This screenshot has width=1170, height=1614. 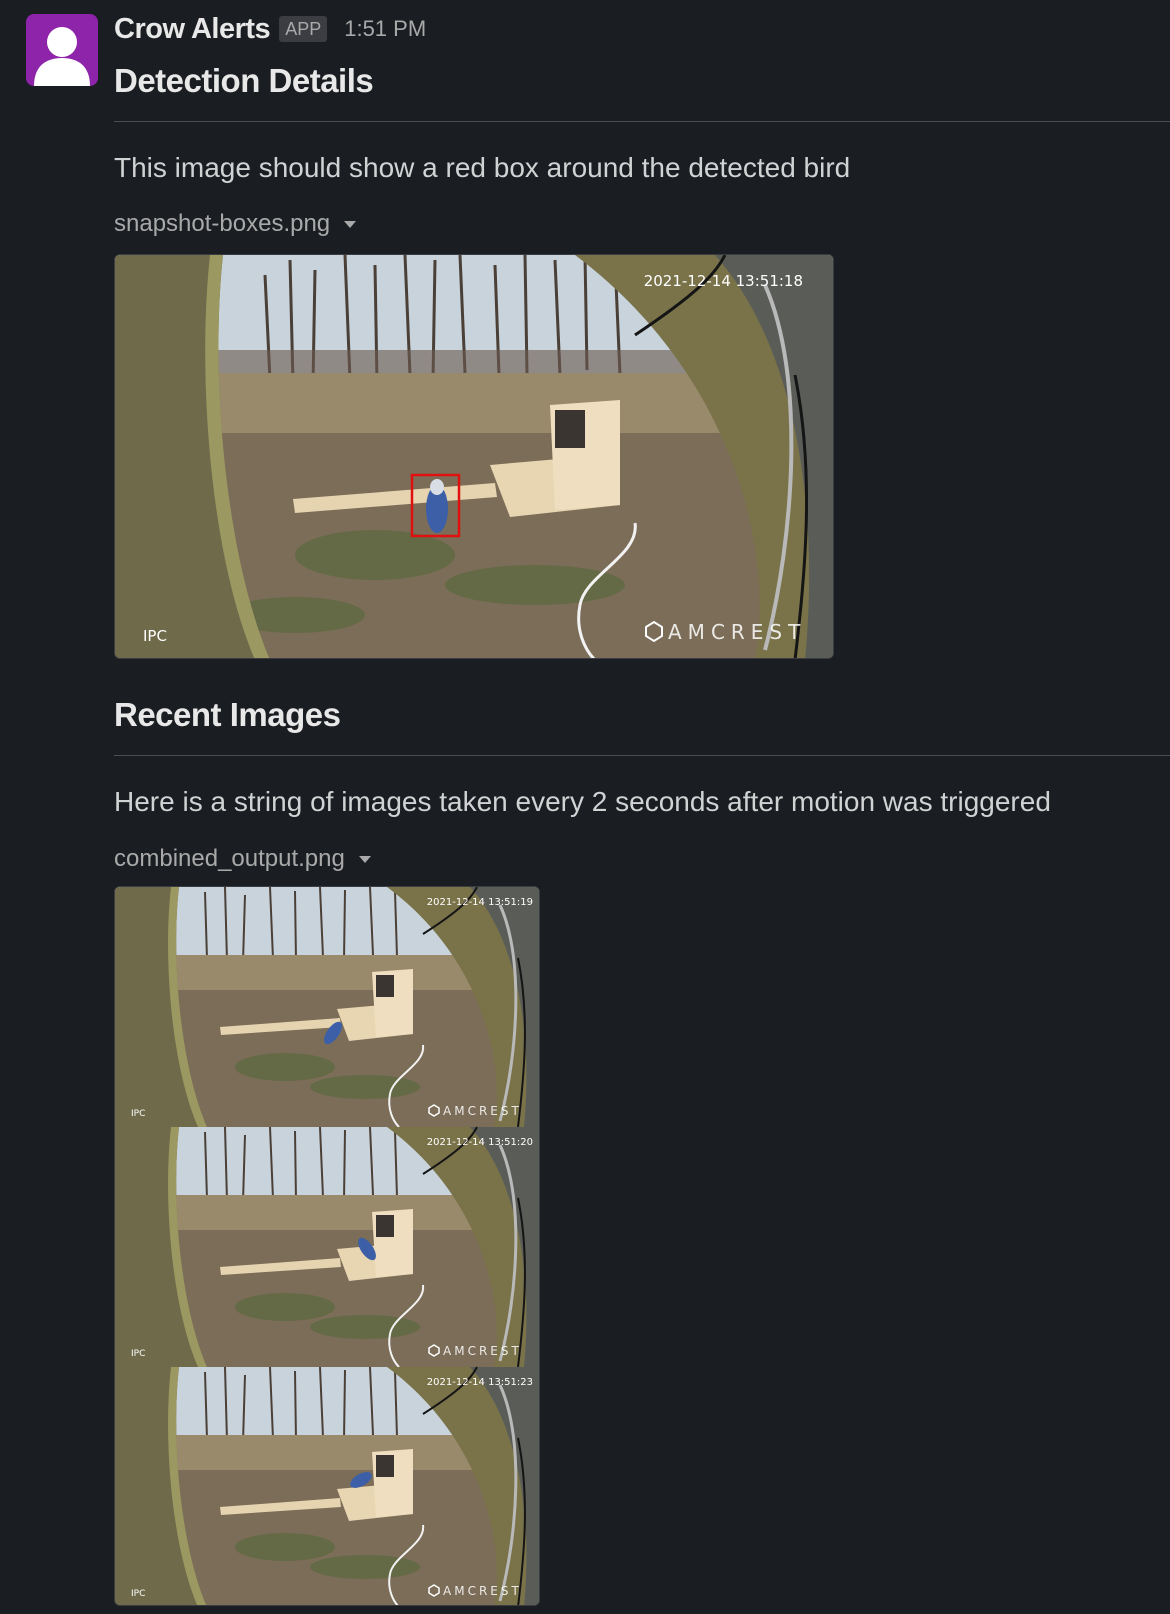 What do you see at coordinates (480, 1382) in the screenshot?
I see `frame-timestamp: 2021-12-14 13:51:23` at bounding box center [480, 1382].